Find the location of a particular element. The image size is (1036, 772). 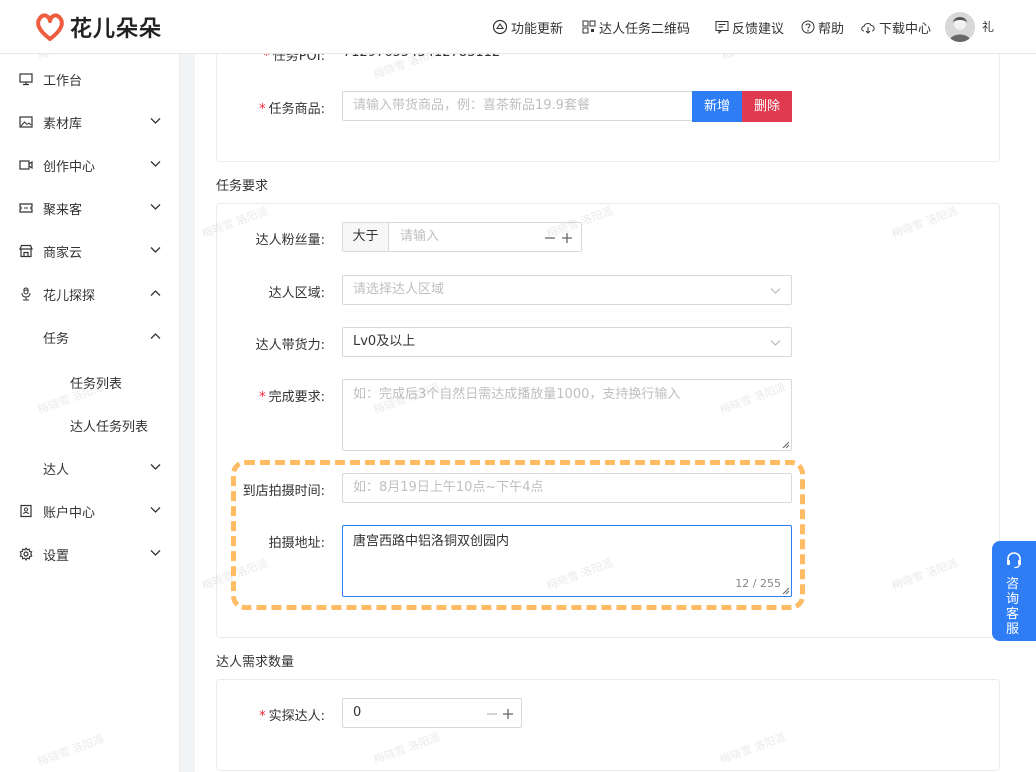

nav-label: 达人任务二维码 is located at coordinates (645, 29).